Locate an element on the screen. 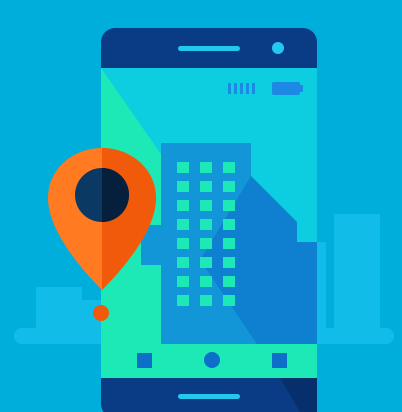  square-nav-icon is located at coordinates (144, 360).